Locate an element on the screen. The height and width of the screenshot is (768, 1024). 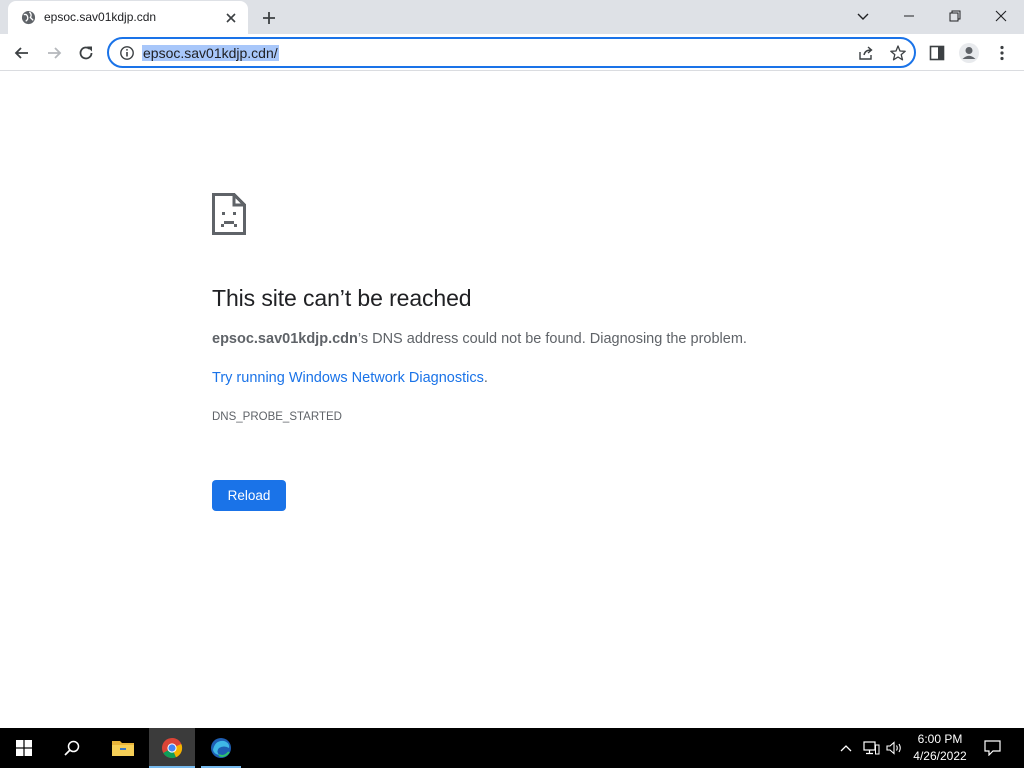
windows-start-icon is located at coordinates (24, 748).